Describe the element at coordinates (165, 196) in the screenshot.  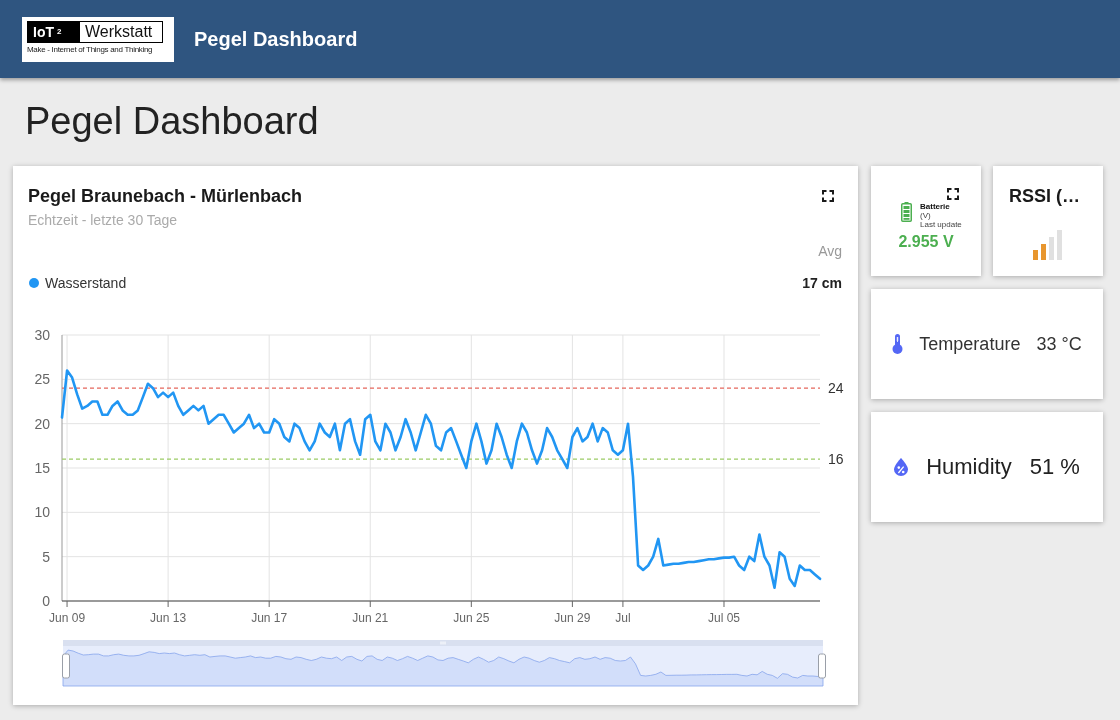
I see `chart-title: Pegel Braunebach - Mürlenbach` at that location.